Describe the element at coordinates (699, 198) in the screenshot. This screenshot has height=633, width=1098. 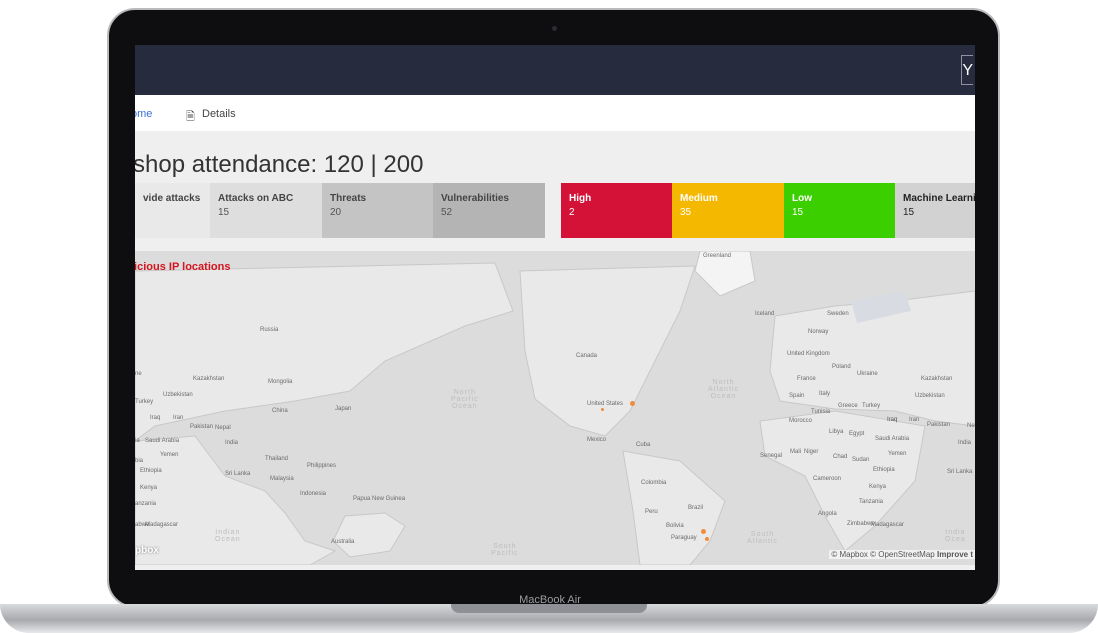
I see `card-label: Medium` at that location.